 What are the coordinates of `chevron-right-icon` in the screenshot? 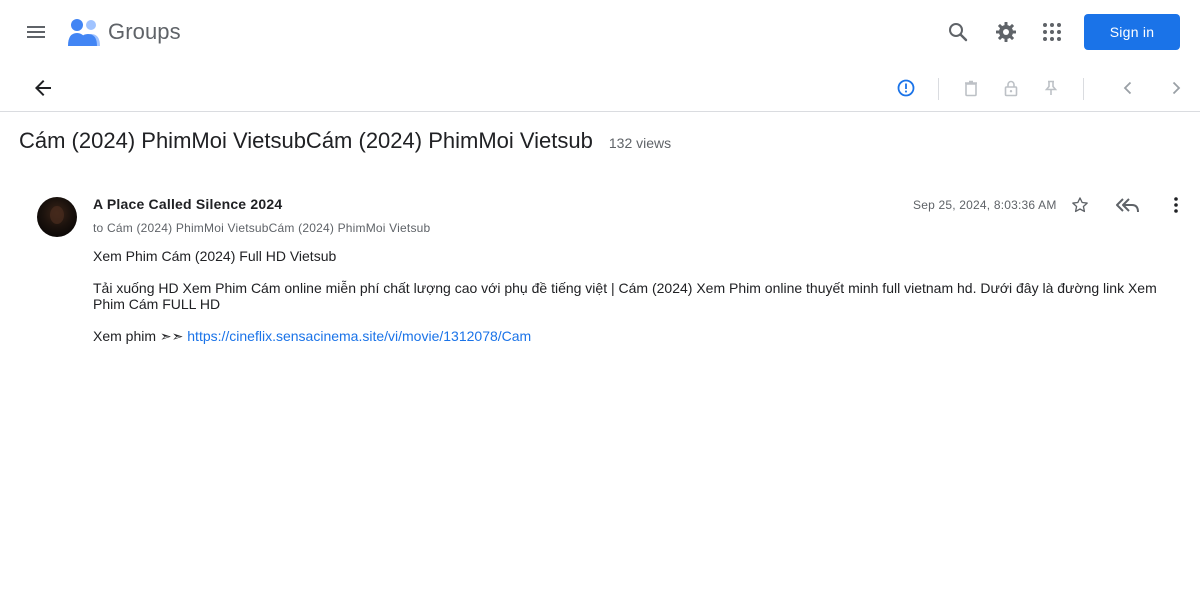 It's located at (1176, 88).